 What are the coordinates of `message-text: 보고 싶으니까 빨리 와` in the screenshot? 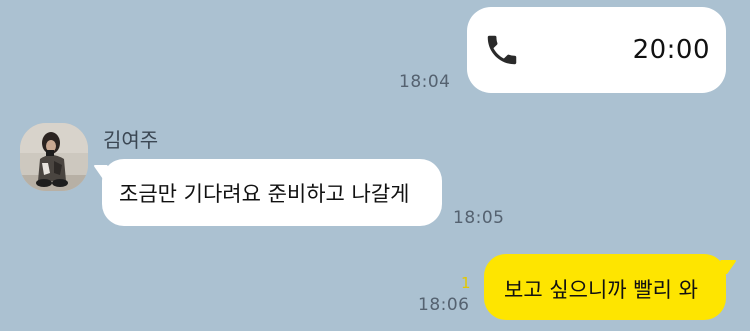 It's located at (601, 290).